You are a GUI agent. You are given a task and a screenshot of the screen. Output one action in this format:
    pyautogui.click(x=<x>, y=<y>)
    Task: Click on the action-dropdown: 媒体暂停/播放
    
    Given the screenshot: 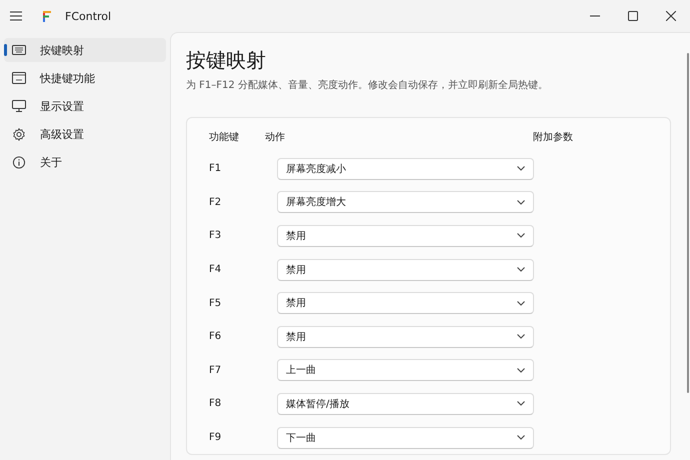 What is the action you would take?
    pyautogui.click(x=405, y=403)
    